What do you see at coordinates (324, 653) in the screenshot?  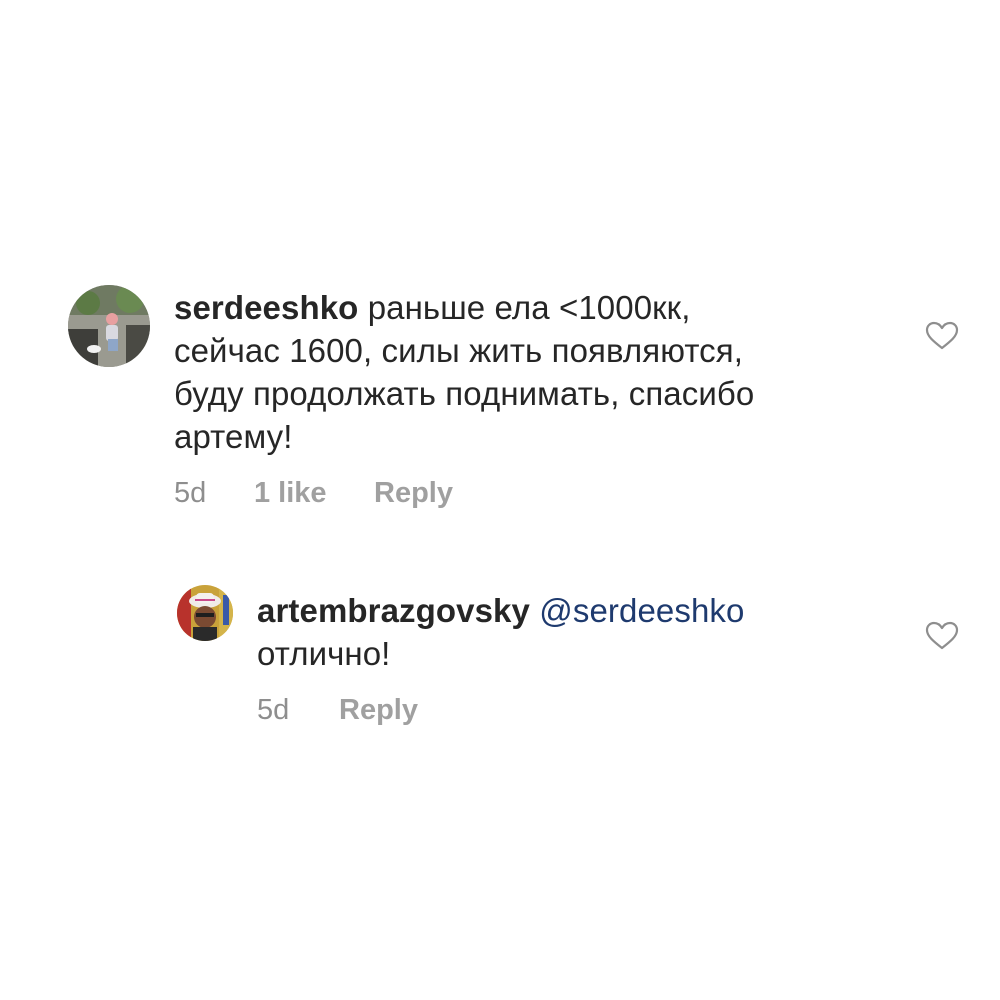 I see `comment-text-line: отлично!` at bounding box center [324, 653].